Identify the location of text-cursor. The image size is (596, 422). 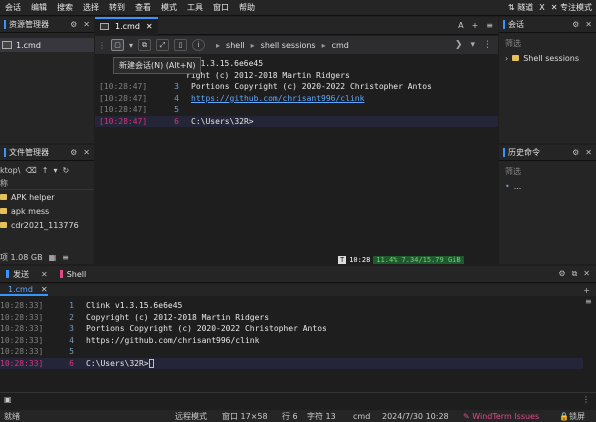
(151, 363).